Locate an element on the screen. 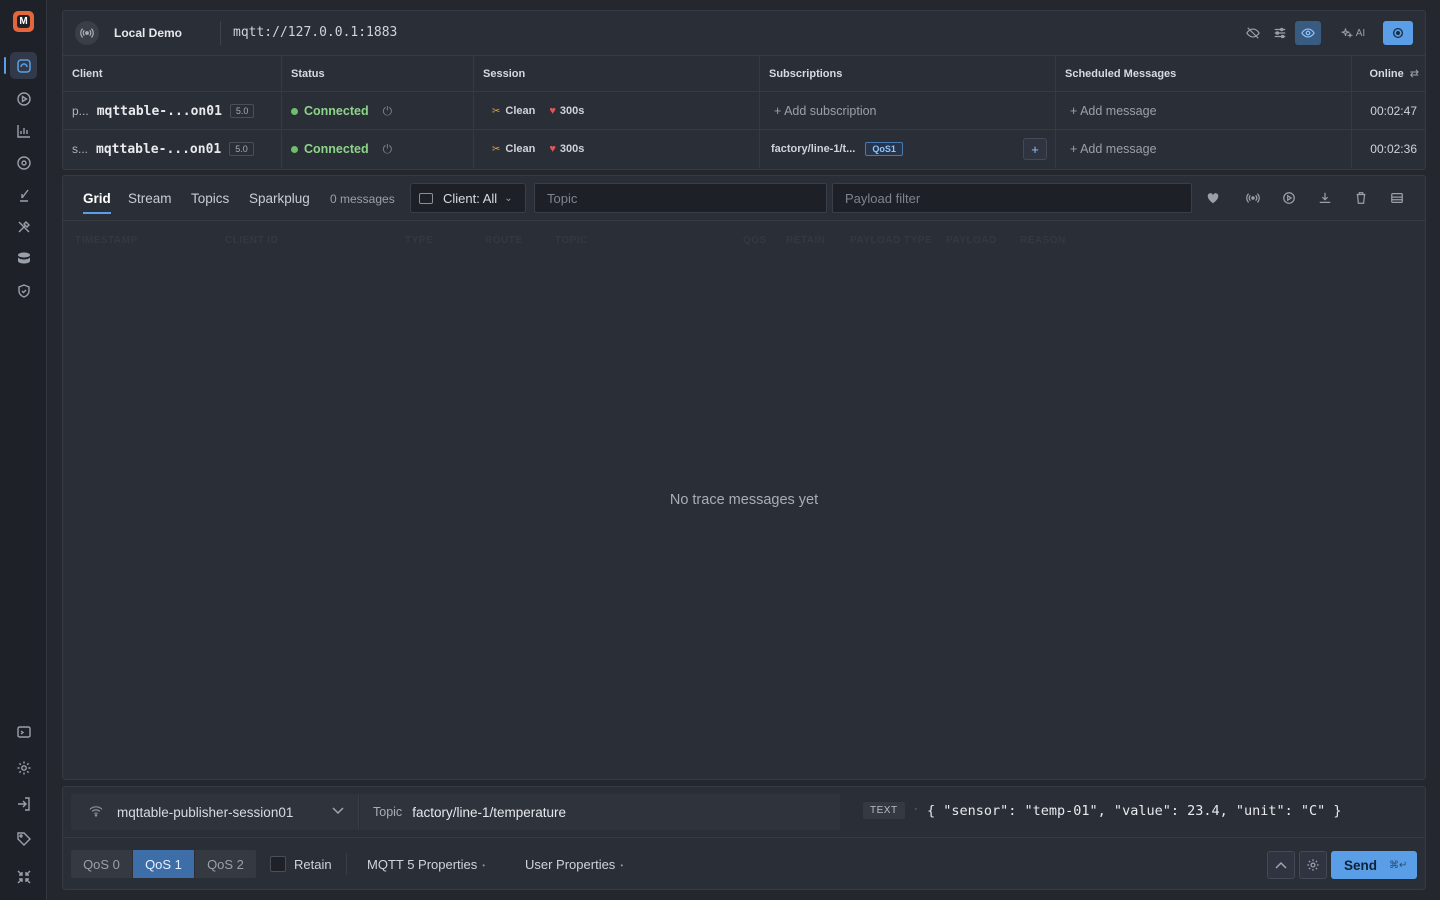  clean-icon: ✂ is located at coordinates (496, 111).